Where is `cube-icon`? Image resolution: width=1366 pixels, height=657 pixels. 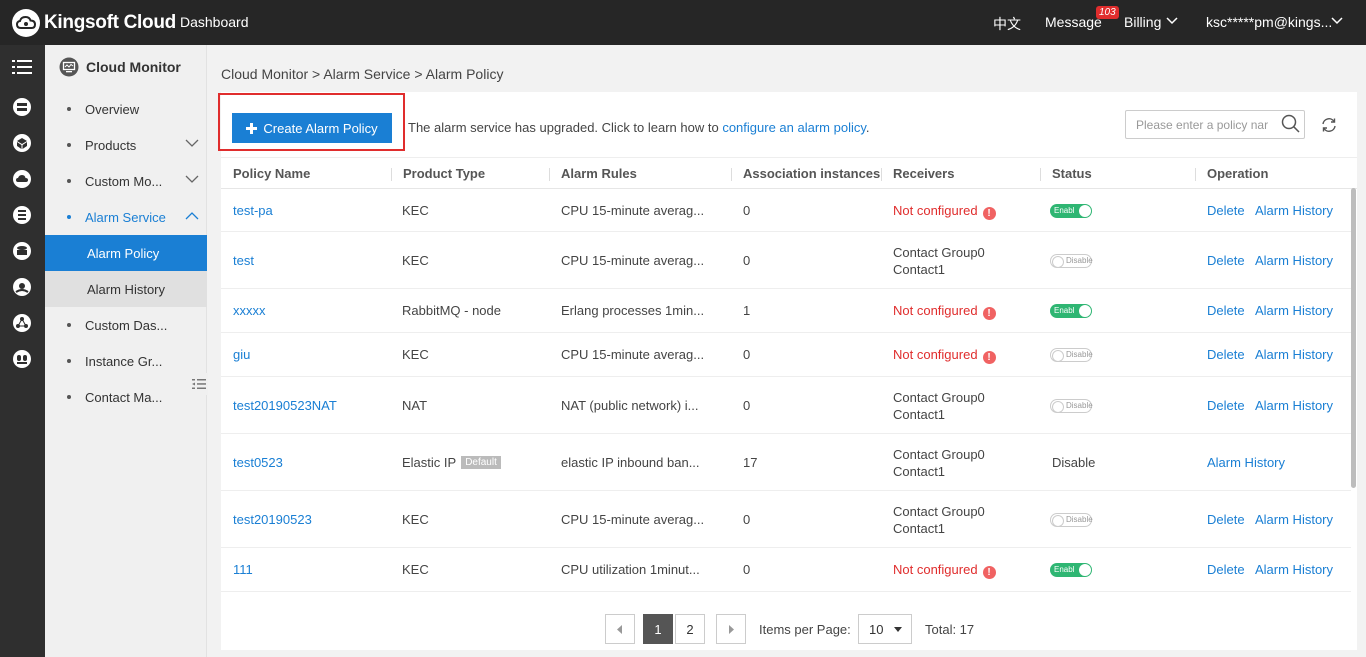
cube-icon is located at coordinates (22, 143).